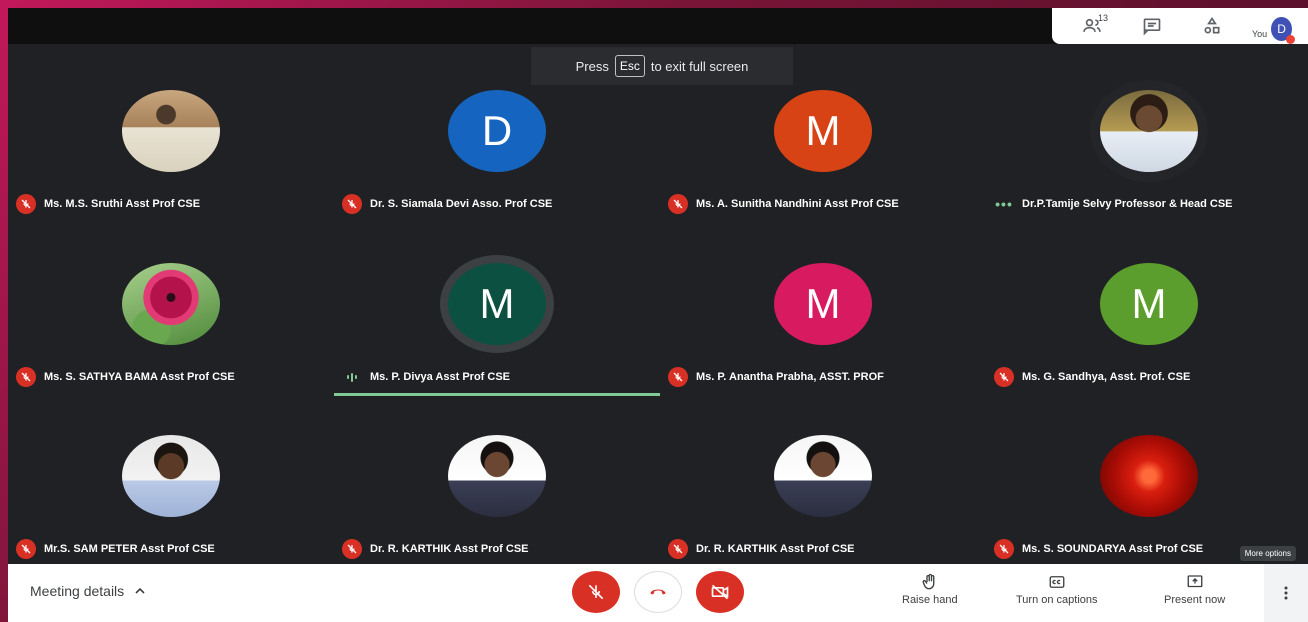 The height and width of the screenshot is (622, 1308). I want to click on participant-name-row: Ms. S. SOUNDARYA Asst Prof CSE, so click(1098, 549).